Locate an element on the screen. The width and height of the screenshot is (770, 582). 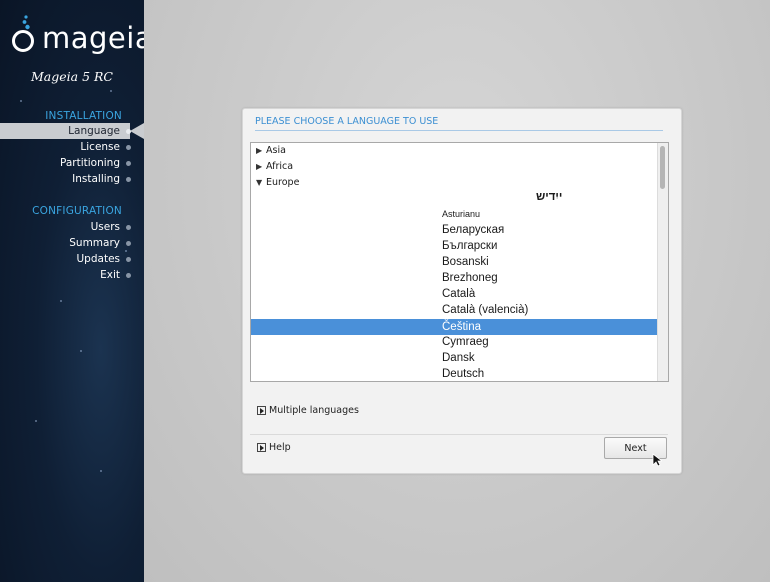
step-language: Language is located at coordinates (99, 131).